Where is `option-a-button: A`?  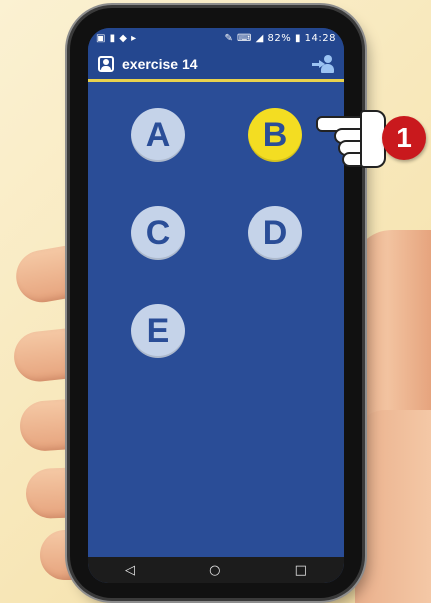
option-a-button: A is located at coordinates (158, 135).